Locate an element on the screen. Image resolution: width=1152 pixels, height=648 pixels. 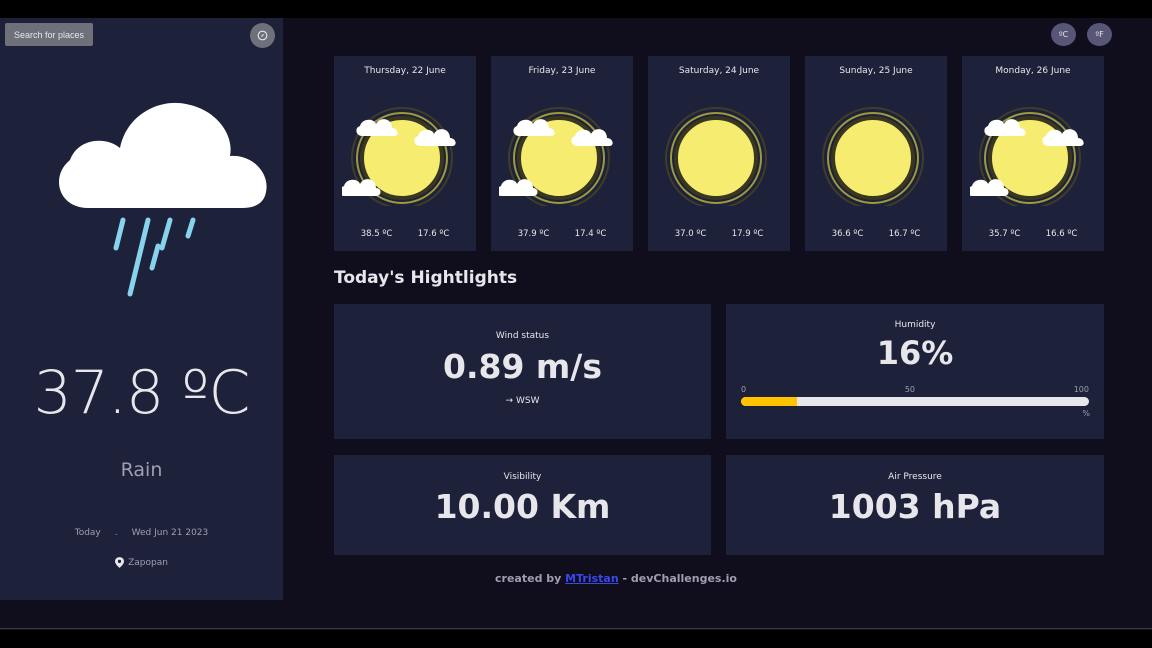
humidity-panel: Humidity 16% 0 50 100 % is located at coordinates (915, 371).